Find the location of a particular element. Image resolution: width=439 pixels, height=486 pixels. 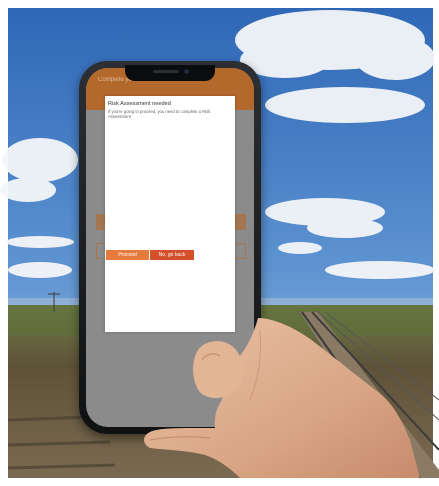

speaker-grille is located at coordinates (166, 71).